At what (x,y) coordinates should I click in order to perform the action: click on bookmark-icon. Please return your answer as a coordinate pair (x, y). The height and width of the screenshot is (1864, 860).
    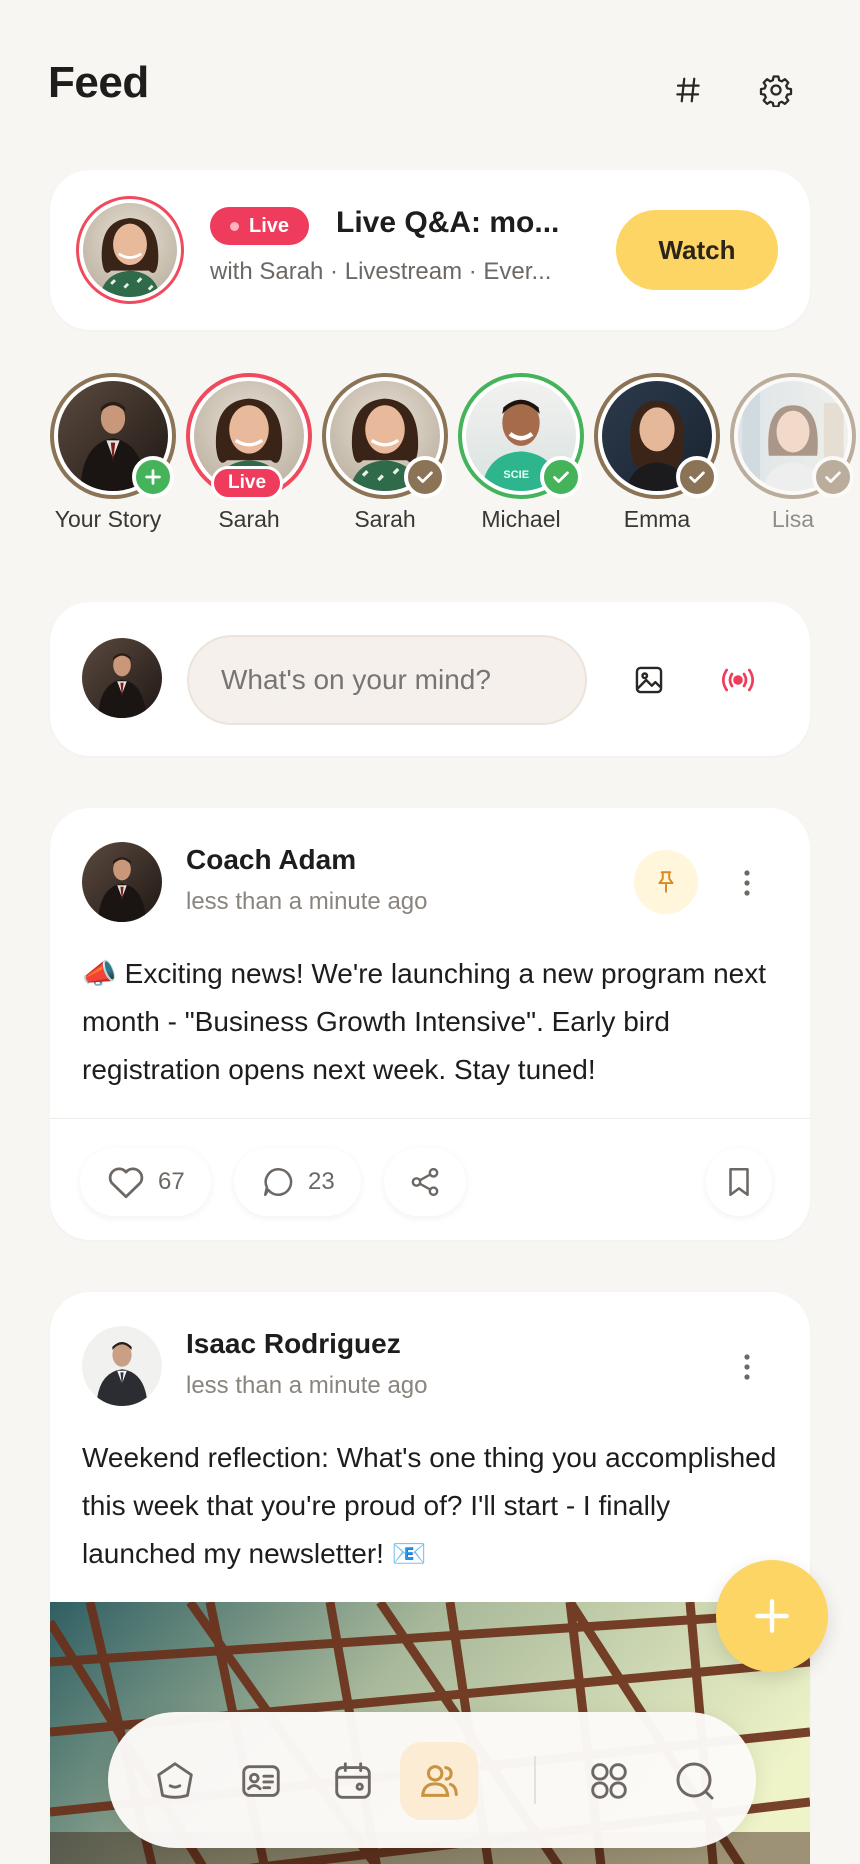
    Looking at the image, I should click on (739, 1182).